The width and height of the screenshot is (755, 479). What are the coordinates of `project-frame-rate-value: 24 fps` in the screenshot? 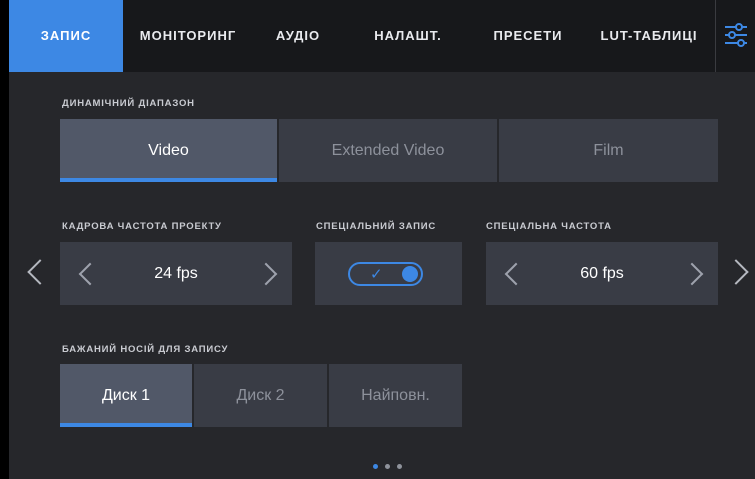 It's located at (176, 273).